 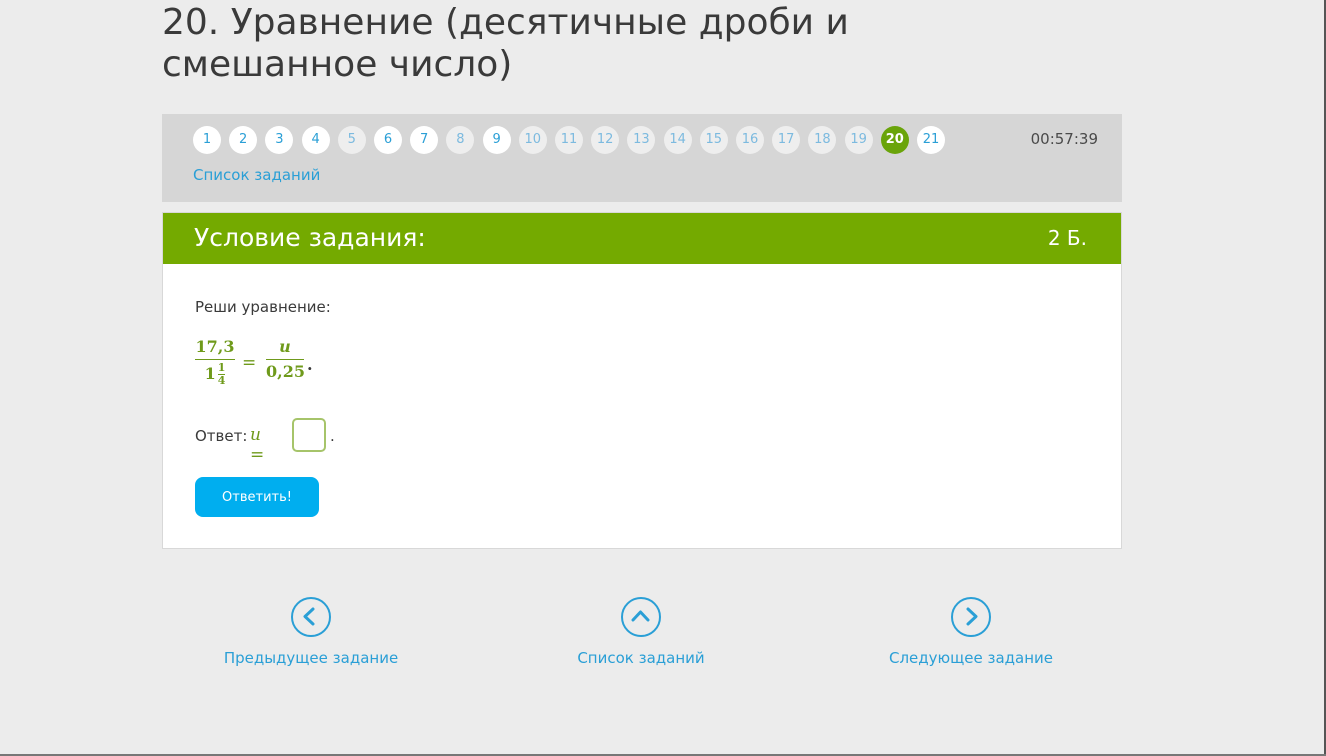 What do you see at coordinates (256, 175) in the screenshot?
I see `task-list-link: Список заданий` at bounding box center [256, 175].